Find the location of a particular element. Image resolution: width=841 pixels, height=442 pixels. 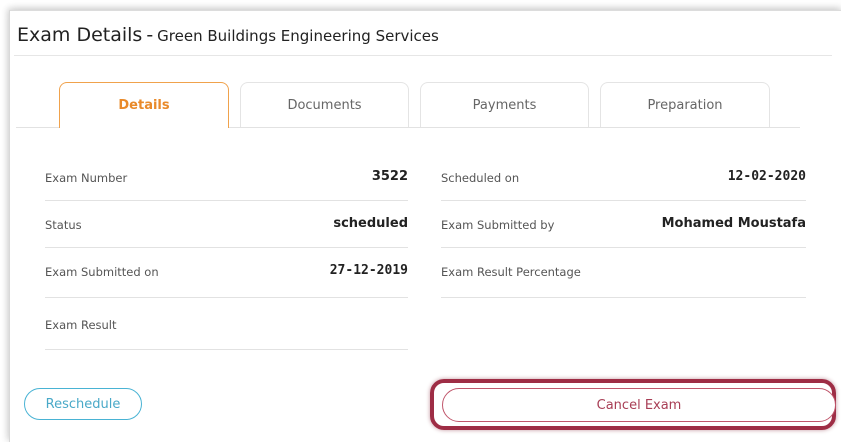

tab-documents: Documents is located at coordinates (324, 104).